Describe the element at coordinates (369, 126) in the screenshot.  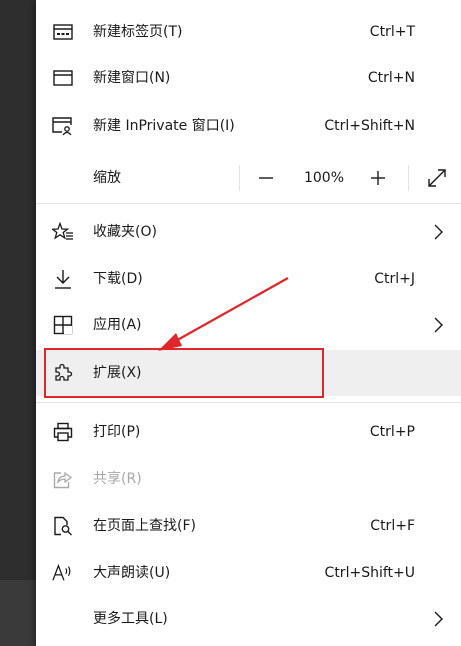
I see `shortcut-text: Ctrl+Shift+N` at that location.